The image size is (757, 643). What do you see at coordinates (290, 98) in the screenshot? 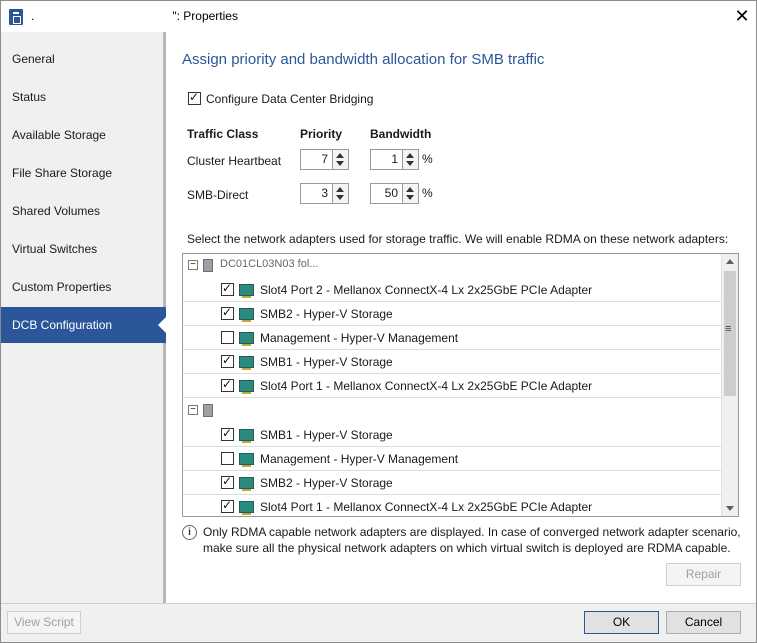
I see `dcb-checkbox-label: Configure Data Center Bridging` at bounding box center [290, 98].